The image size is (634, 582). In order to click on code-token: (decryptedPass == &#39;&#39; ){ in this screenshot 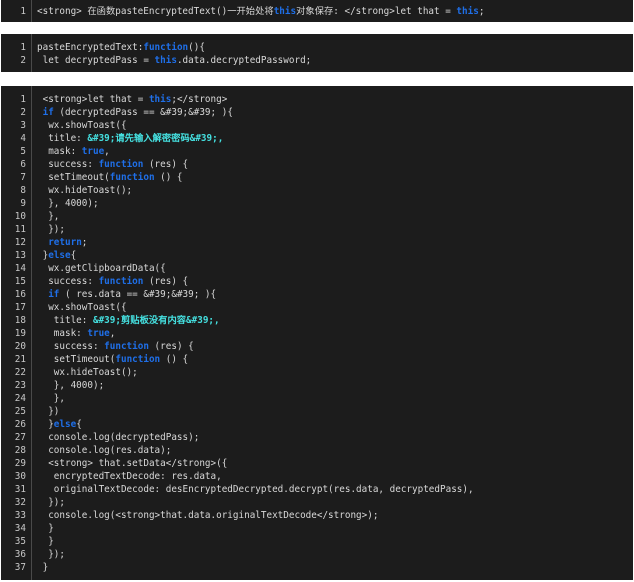, I will do `click(143, 112)`.